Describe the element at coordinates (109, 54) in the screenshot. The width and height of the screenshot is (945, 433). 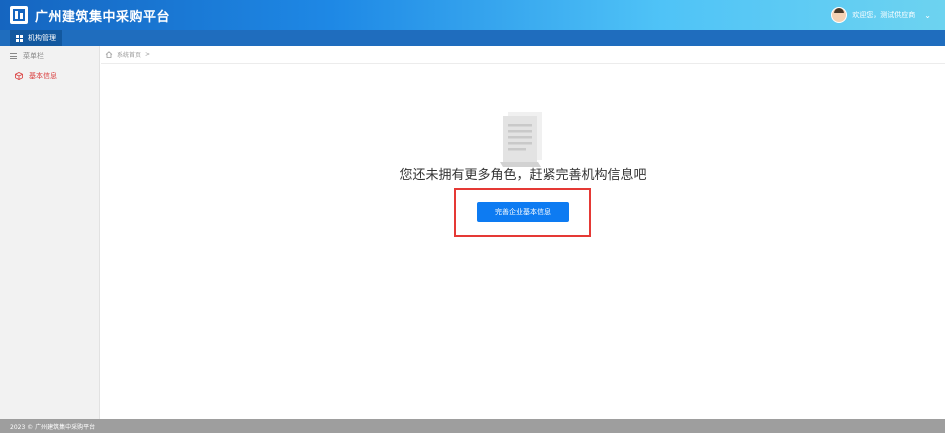
I see `home-icon` at that location.